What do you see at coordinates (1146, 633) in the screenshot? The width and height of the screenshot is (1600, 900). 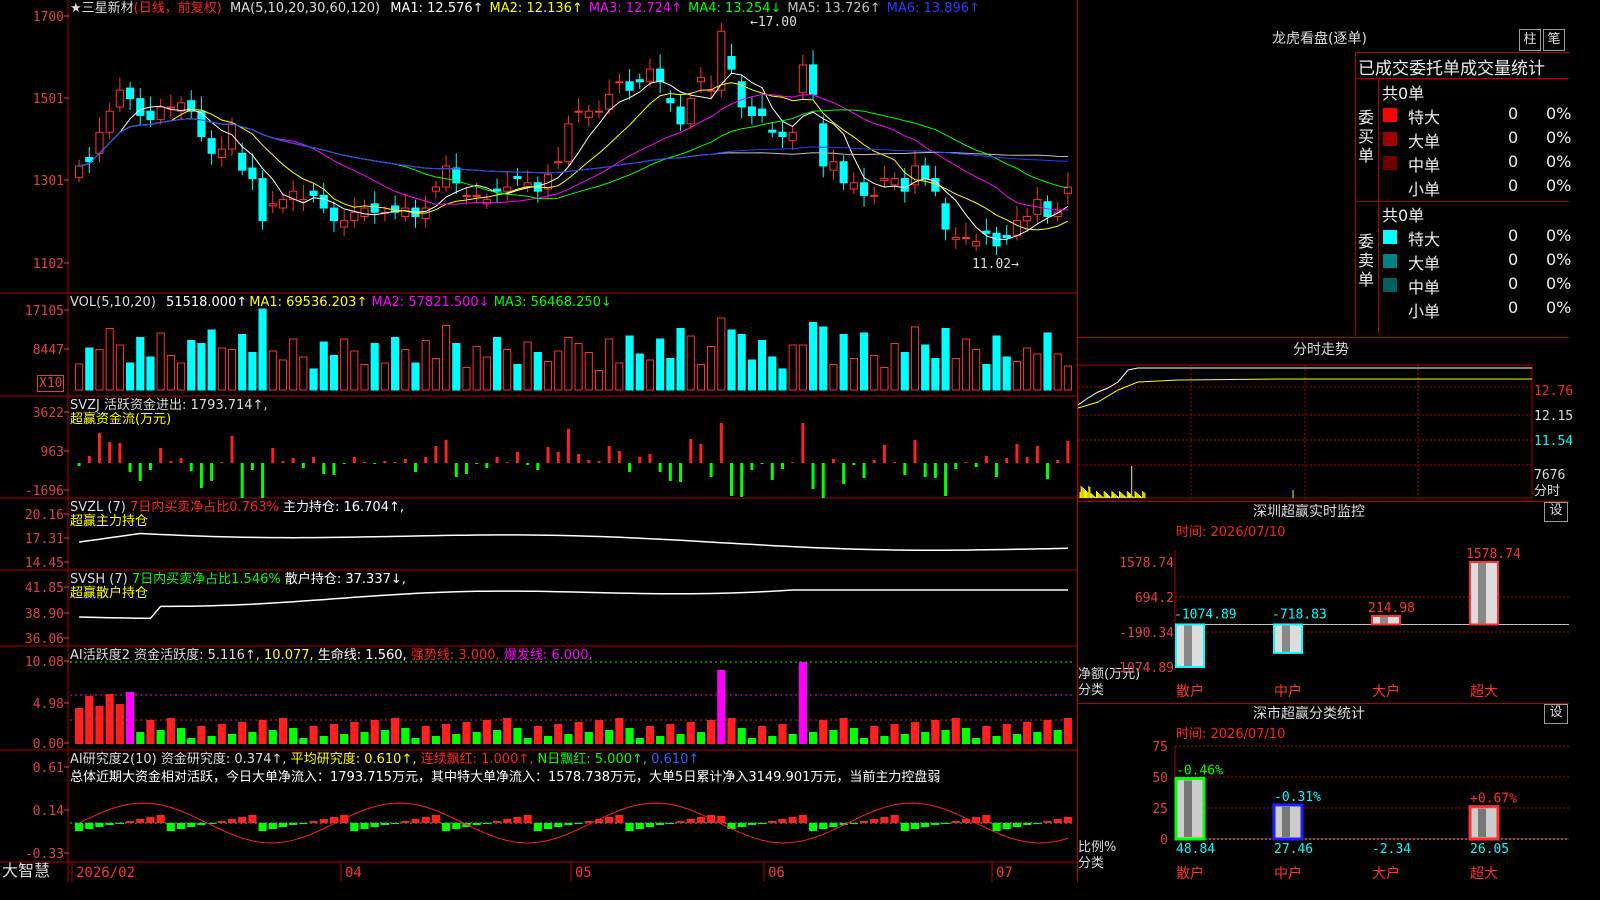 I see `sz-y-tick: -190.34` at bounding box center [1146, 633].